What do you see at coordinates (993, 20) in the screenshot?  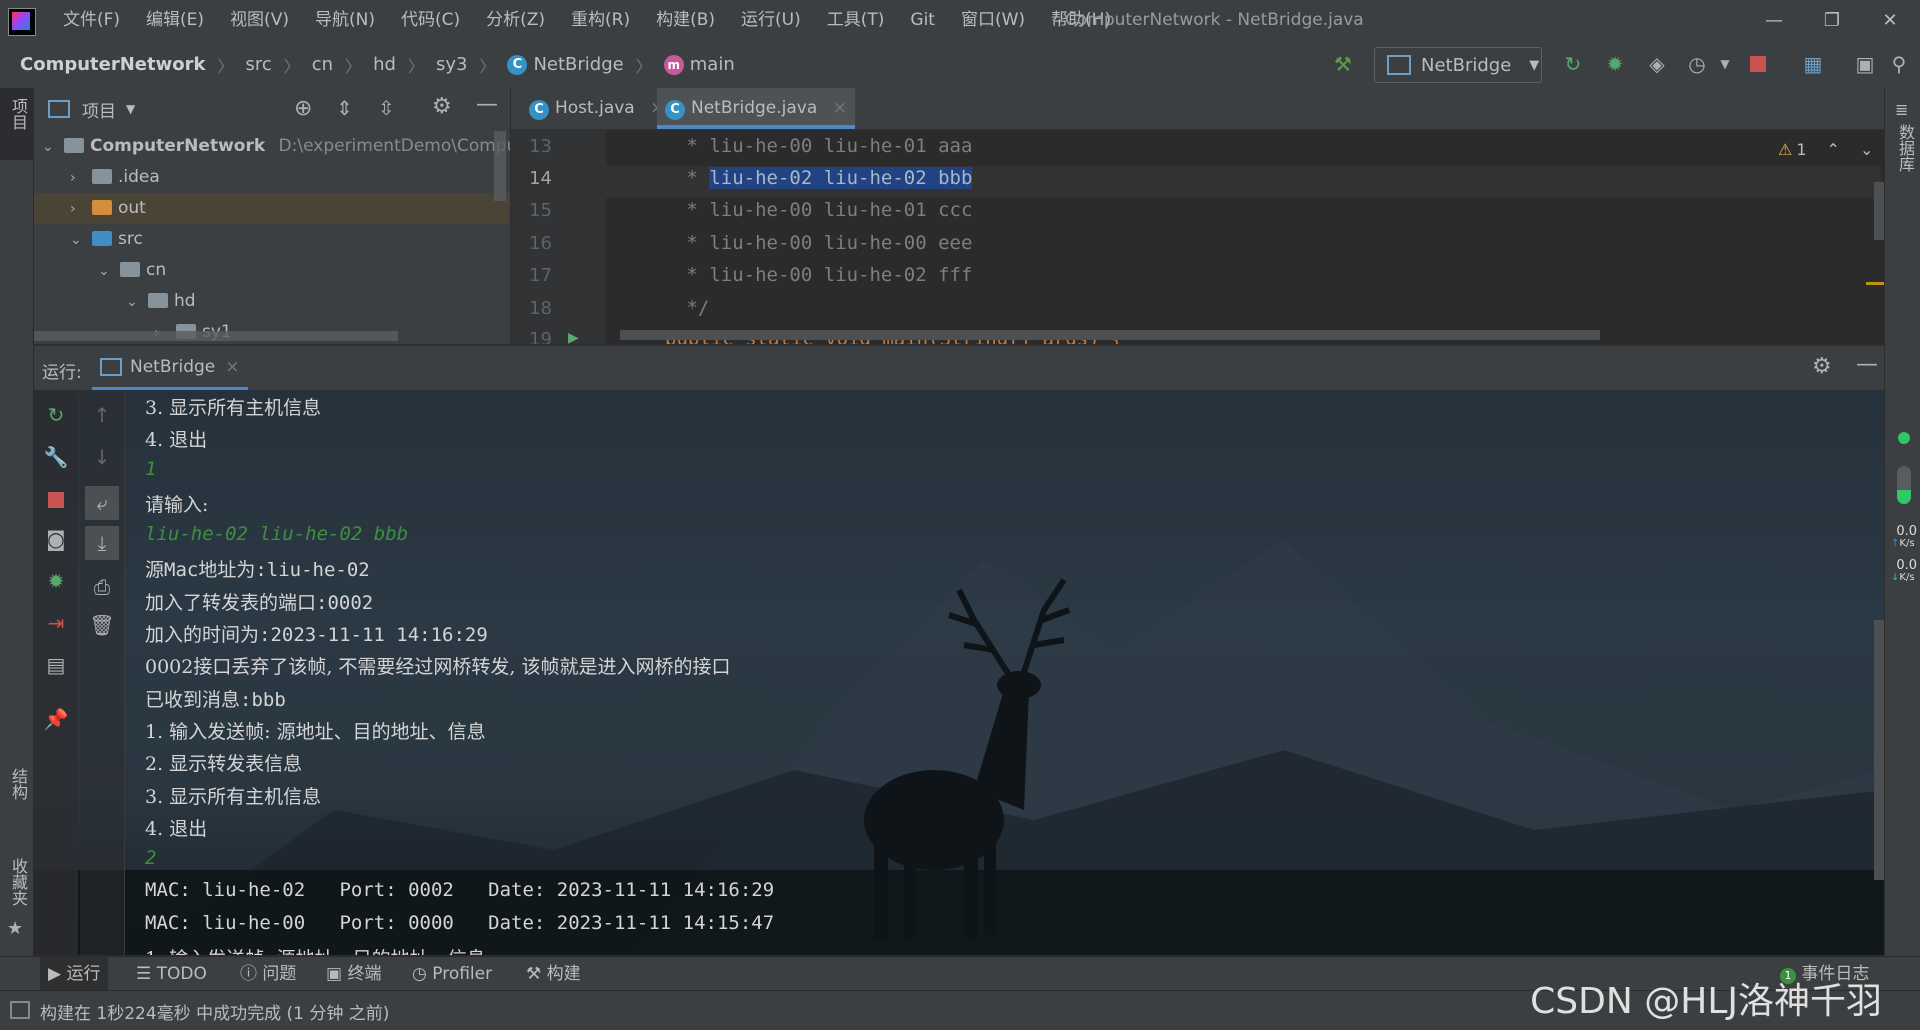 I see `menu-window: 窗口(W)` at bounding box center [993, 20].